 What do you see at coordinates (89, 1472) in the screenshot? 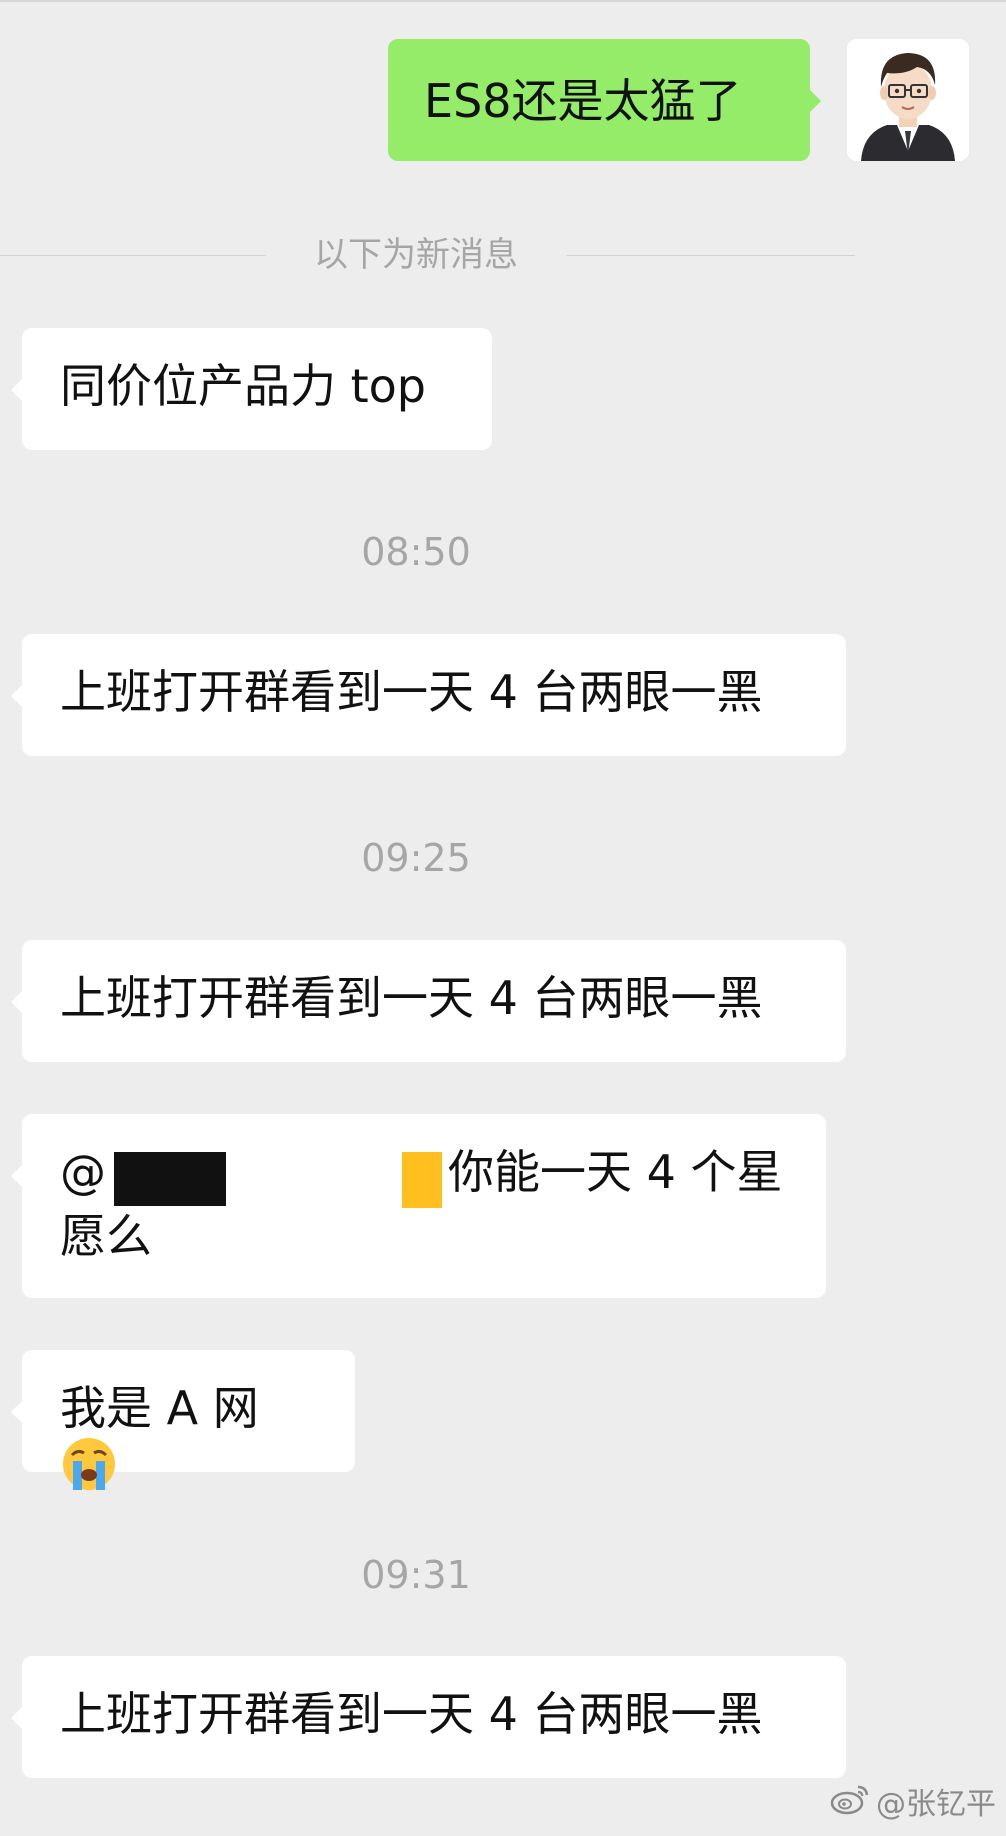
I see `crying-face-icon` at bounding box center [89, 1472].